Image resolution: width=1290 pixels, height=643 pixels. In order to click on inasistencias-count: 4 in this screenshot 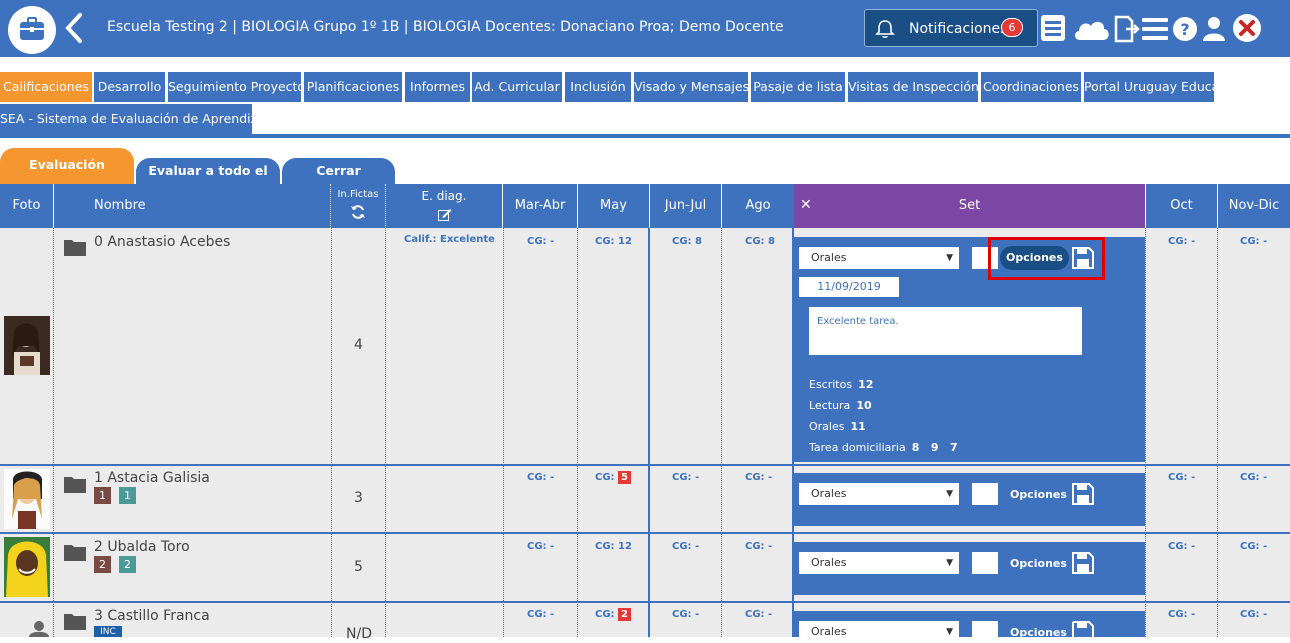, I will do `click(358, 345)`.